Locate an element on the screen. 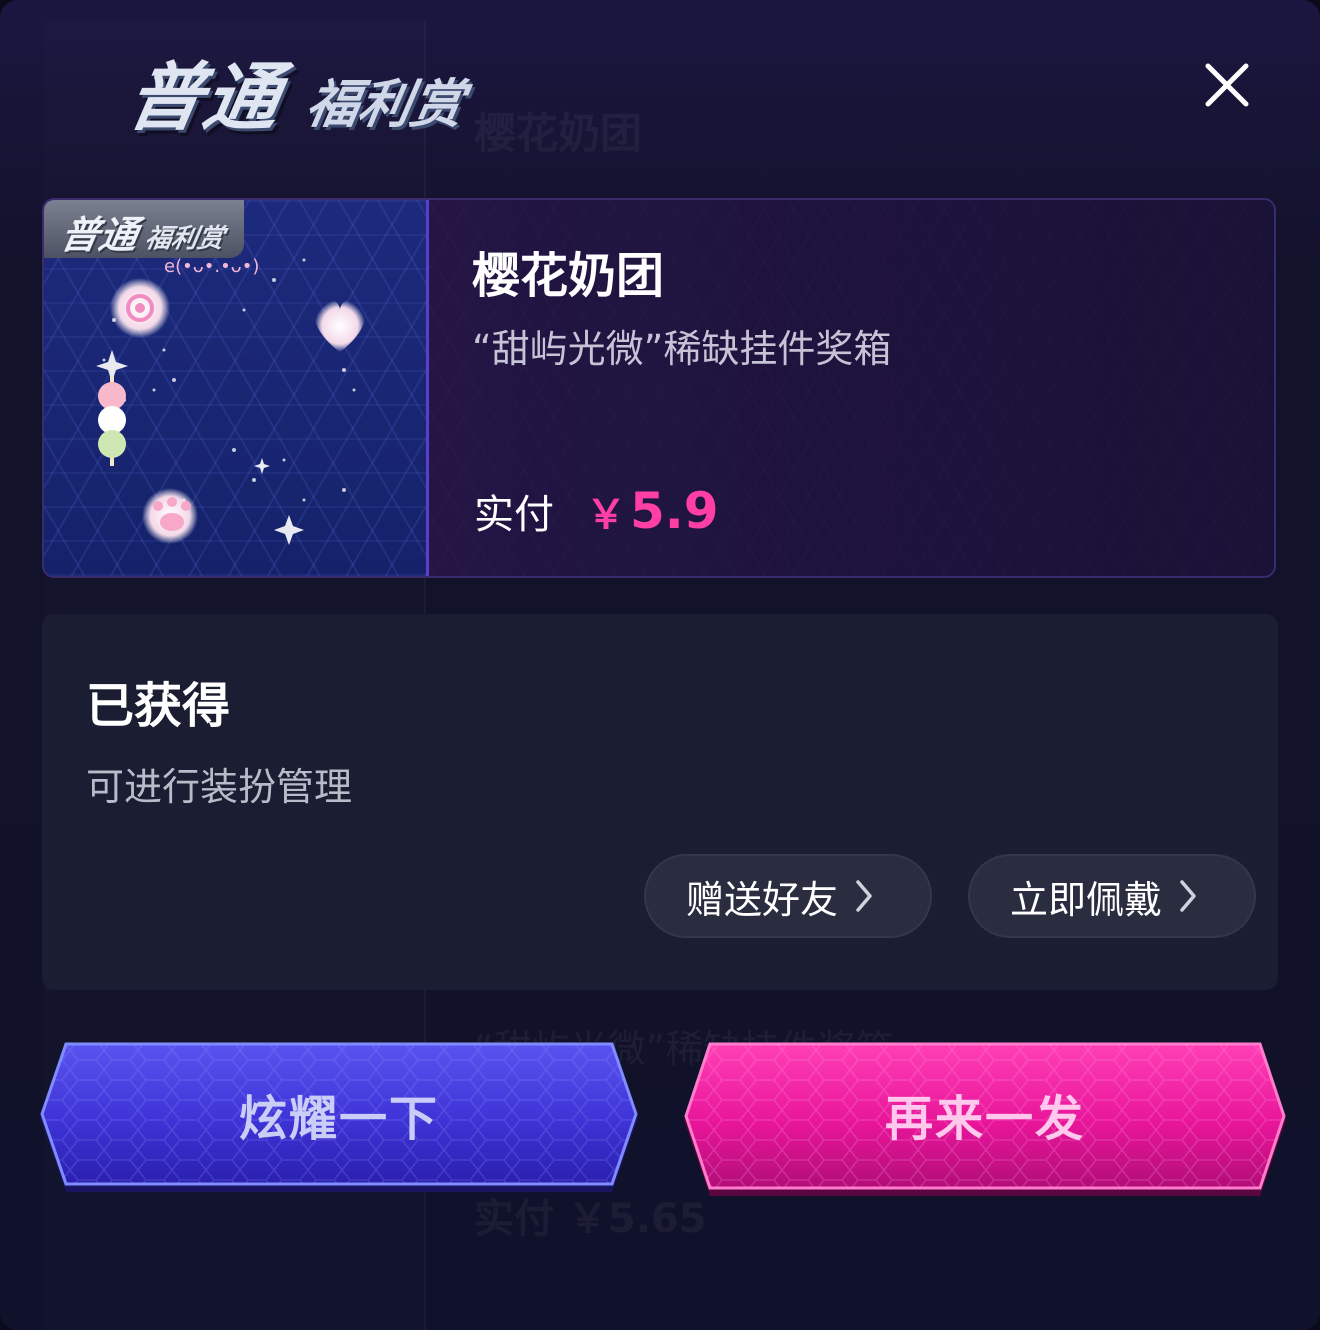 The height and width of the screenshot is (1330, 1320). badge-sub-text: 福利赏 is located at coordinates (184, 239).